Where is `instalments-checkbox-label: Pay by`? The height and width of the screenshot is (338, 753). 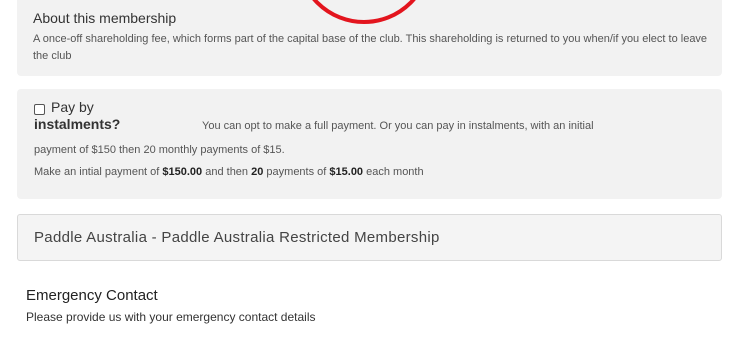
instalments-checkbox-label: Pay by is located at coordinates (64, 107).